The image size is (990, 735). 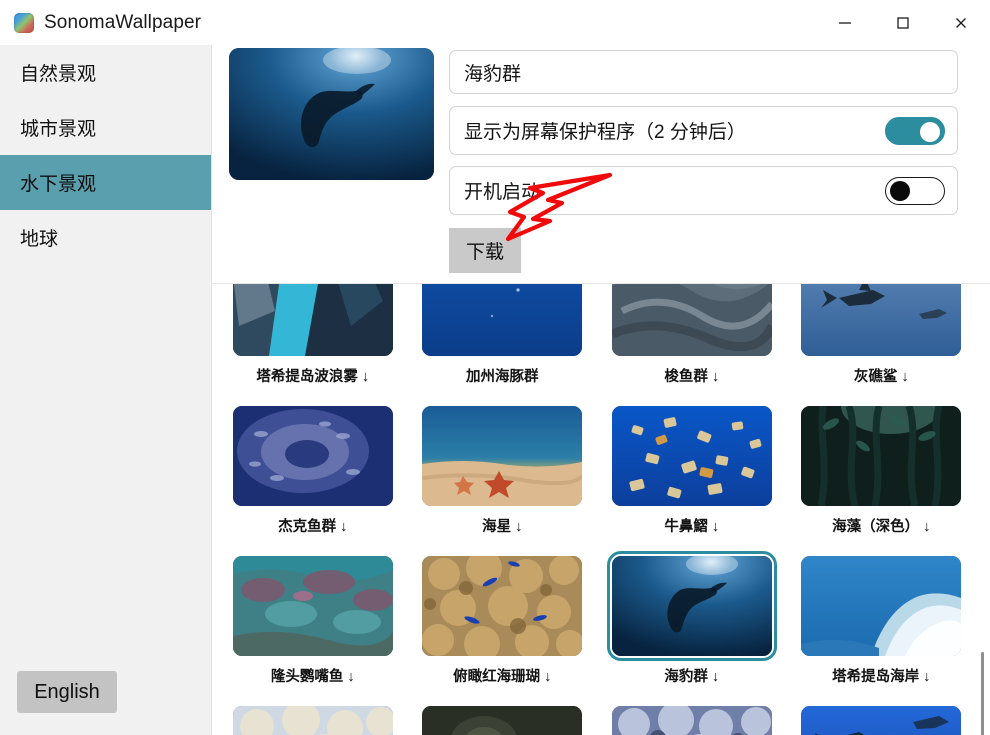 What do you see at coordinates (105, 182) in the screenshot?
I see `sidebar-item-underwater: 水下景观` at bounding box center [105, 182].